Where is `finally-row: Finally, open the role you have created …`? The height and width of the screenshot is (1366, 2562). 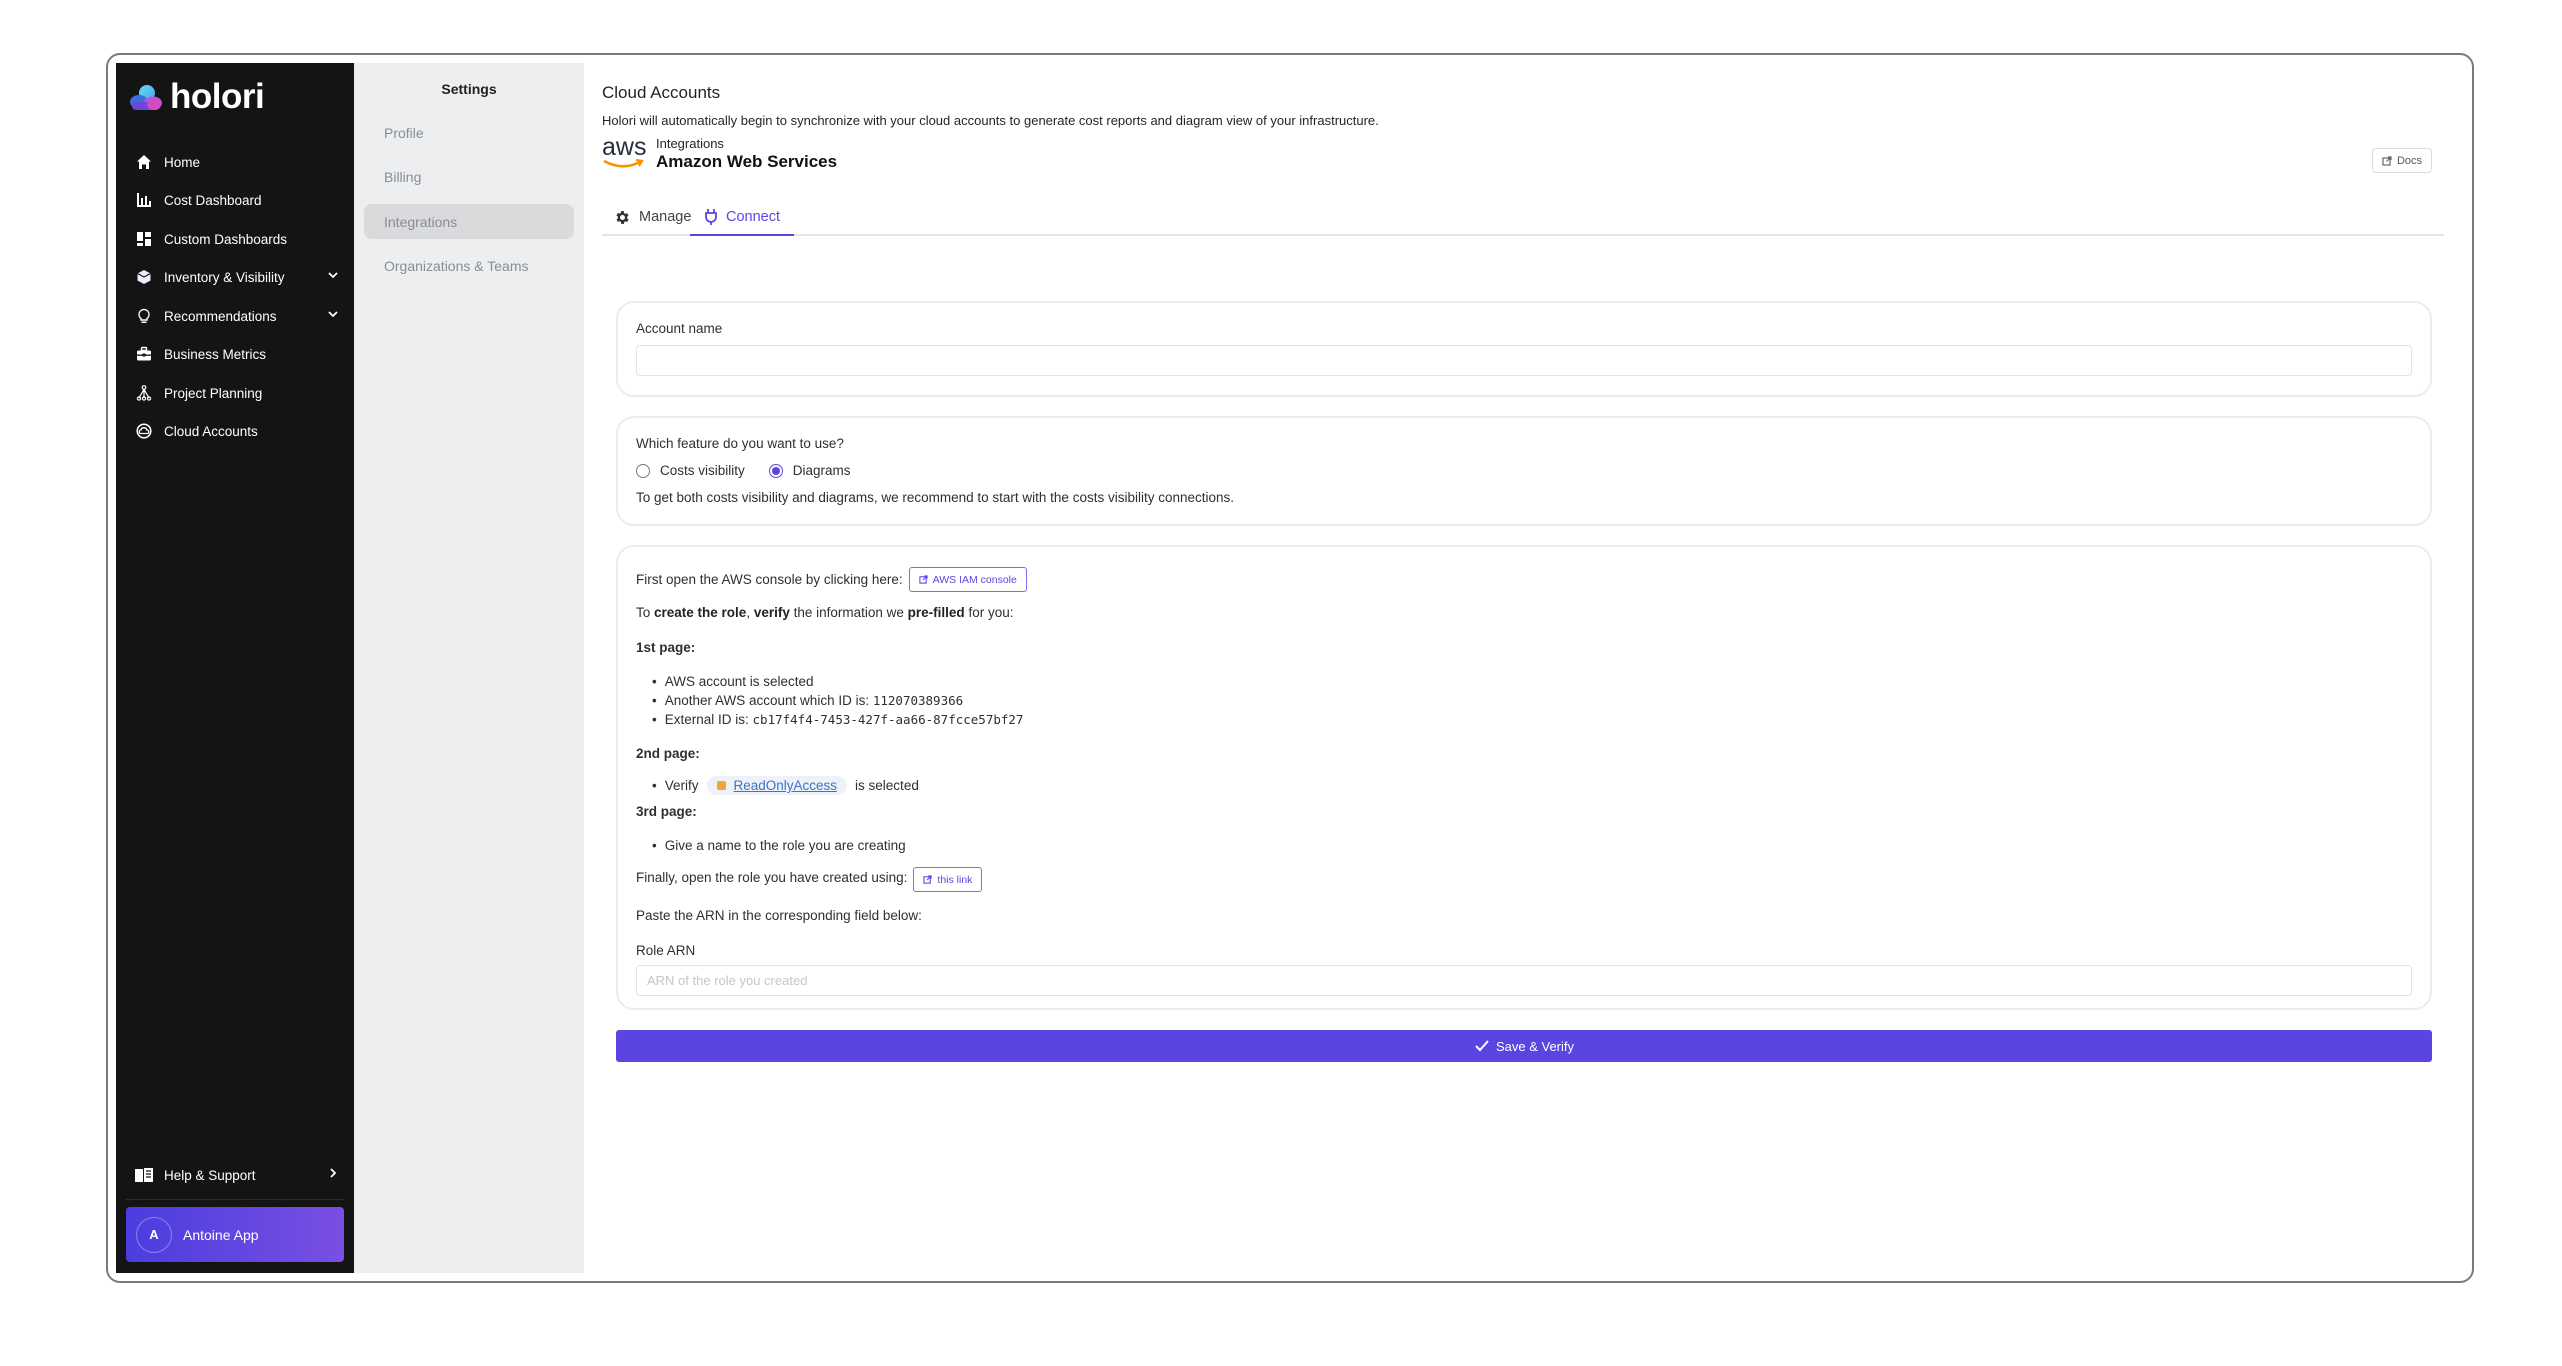
finally-row: Finally, open the role you have created … is located at coordinates (809, 877).